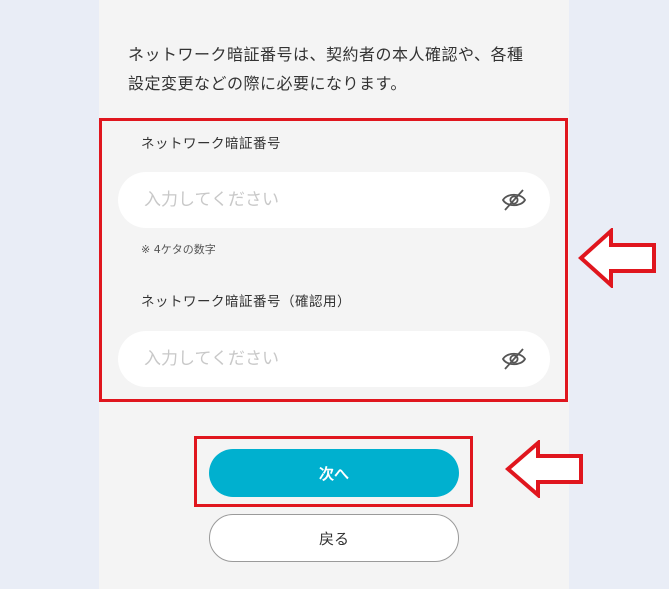  Describe the element at coordinates (246, 302) in the screenshot. I see `confirm-pin-label: ネットワーク暗証番号（確認用）` at that location.